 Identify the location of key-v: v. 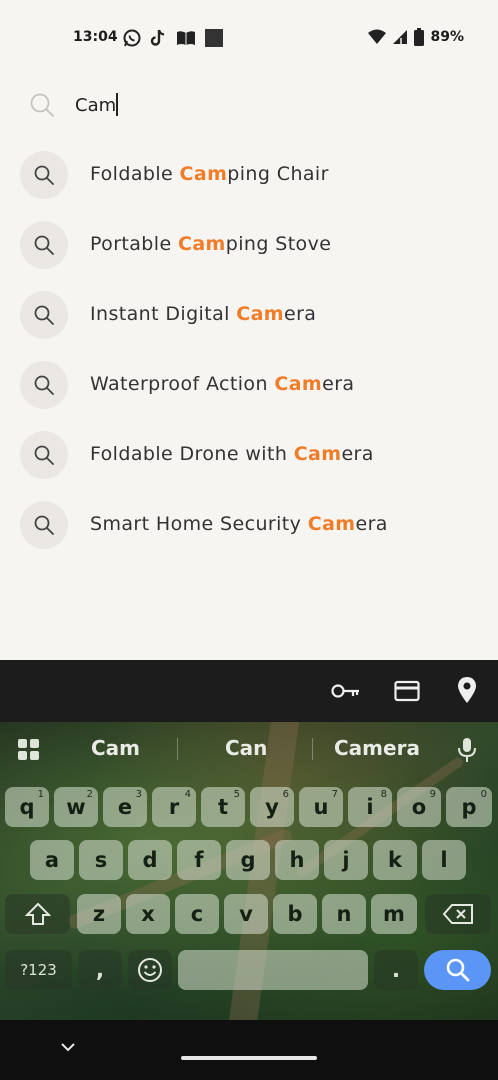
(246, 914).